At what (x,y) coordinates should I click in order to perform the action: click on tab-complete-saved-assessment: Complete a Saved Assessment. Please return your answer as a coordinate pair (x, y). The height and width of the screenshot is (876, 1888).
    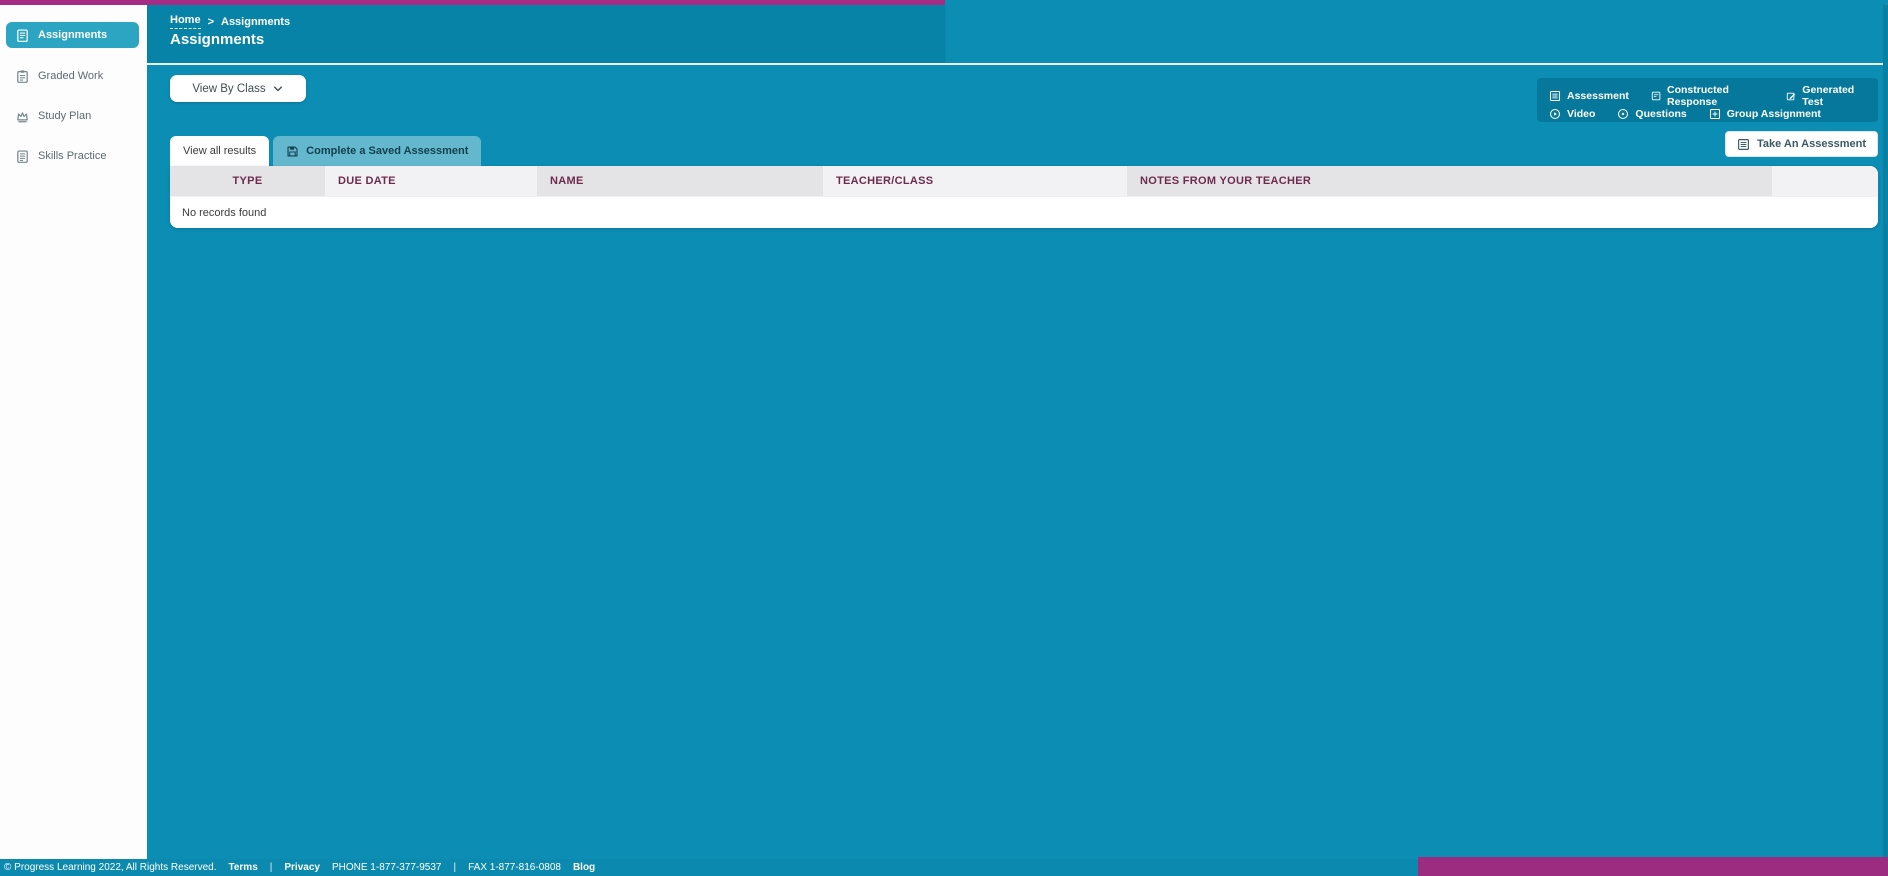
    Looking at the image, I should click on (377, 151).